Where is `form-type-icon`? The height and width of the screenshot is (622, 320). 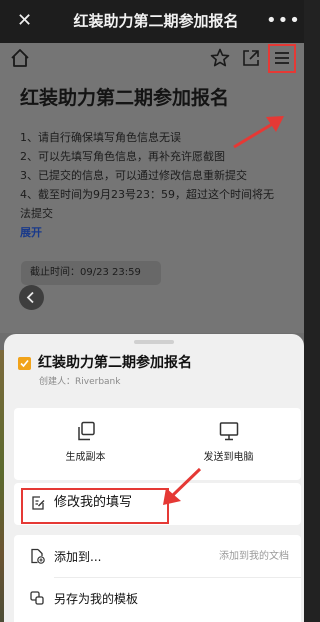 form-type-icon is located at coordinates (24, 363).